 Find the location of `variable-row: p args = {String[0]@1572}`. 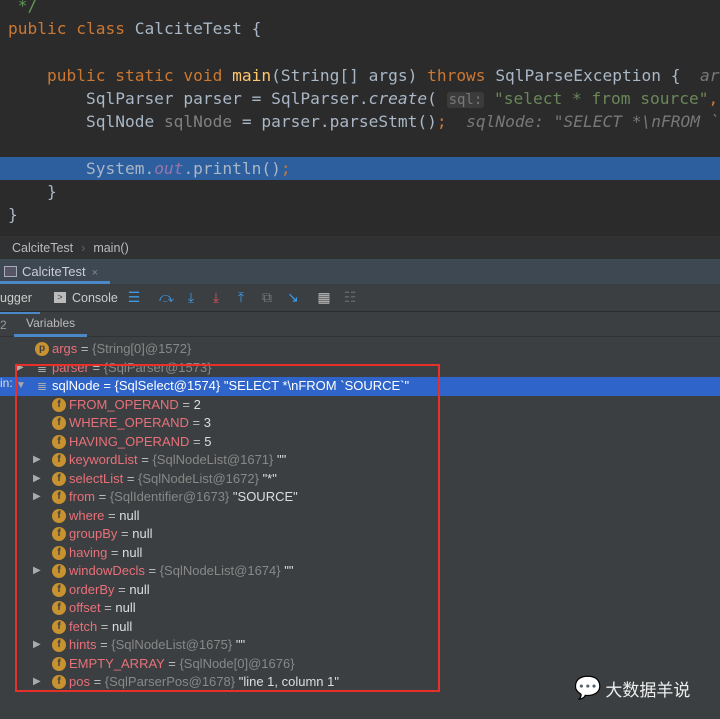

variable-row: p args = {String[0]@1572} is located at coordinates (360, 349).